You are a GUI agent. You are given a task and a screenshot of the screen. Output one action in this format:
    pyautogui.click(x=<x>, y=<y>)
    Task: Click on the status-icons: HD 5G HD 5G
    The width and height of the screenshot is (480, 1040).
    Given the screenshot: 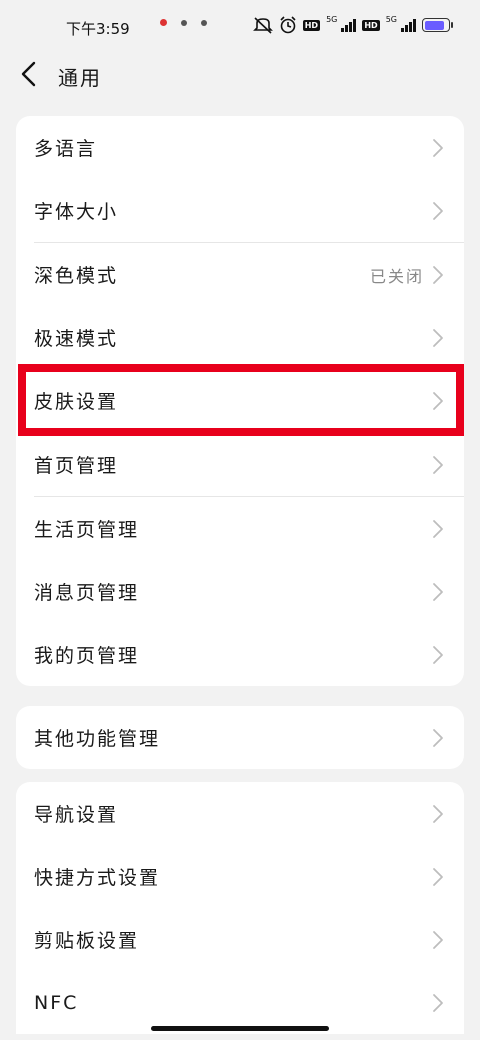 What is the action you would take?
    pyautogui.click(x=352, y=24)
    